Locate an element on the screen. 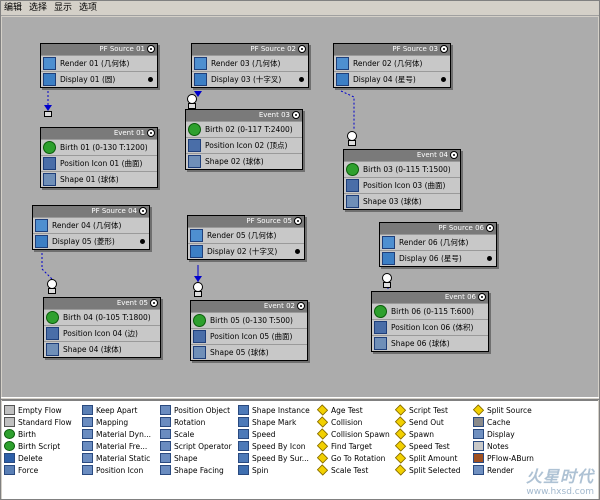  depot-operator: Split Amount is located at coordinates (427, 458).